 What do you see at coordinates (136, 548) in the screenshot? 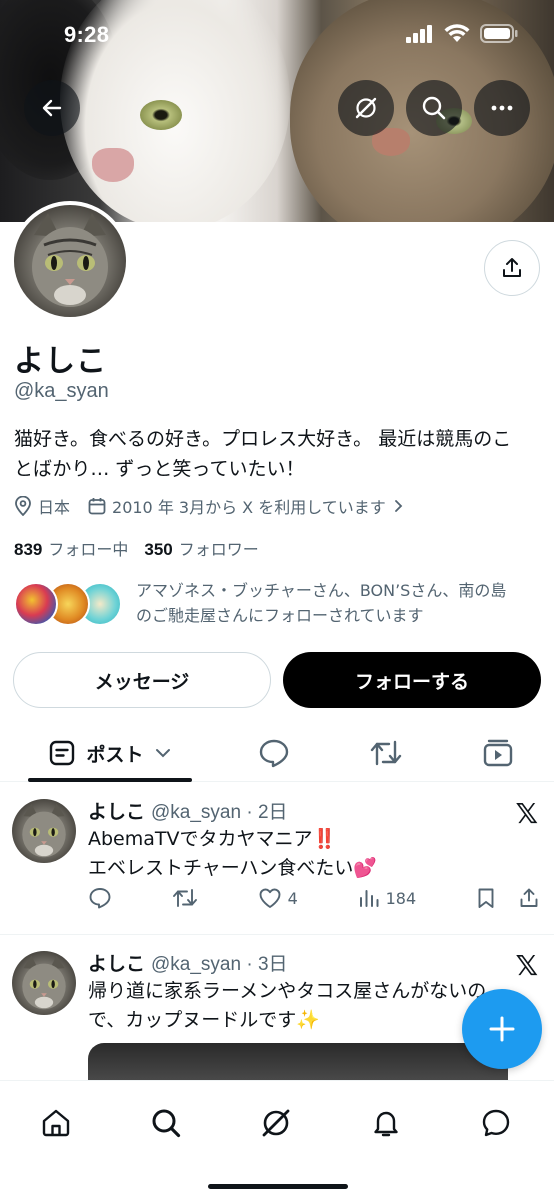
I see `follow-counts: 839 フォロー中 350 フォロワー` at bounding box center [136, 548].